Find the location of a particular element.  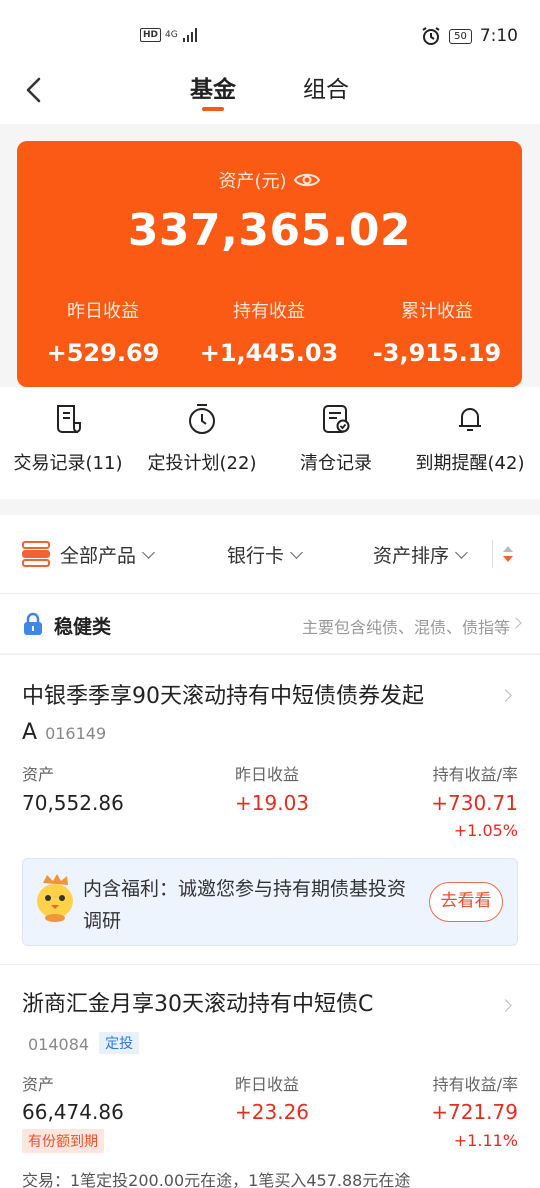

timer-icon is located at coordinates (202, 419).